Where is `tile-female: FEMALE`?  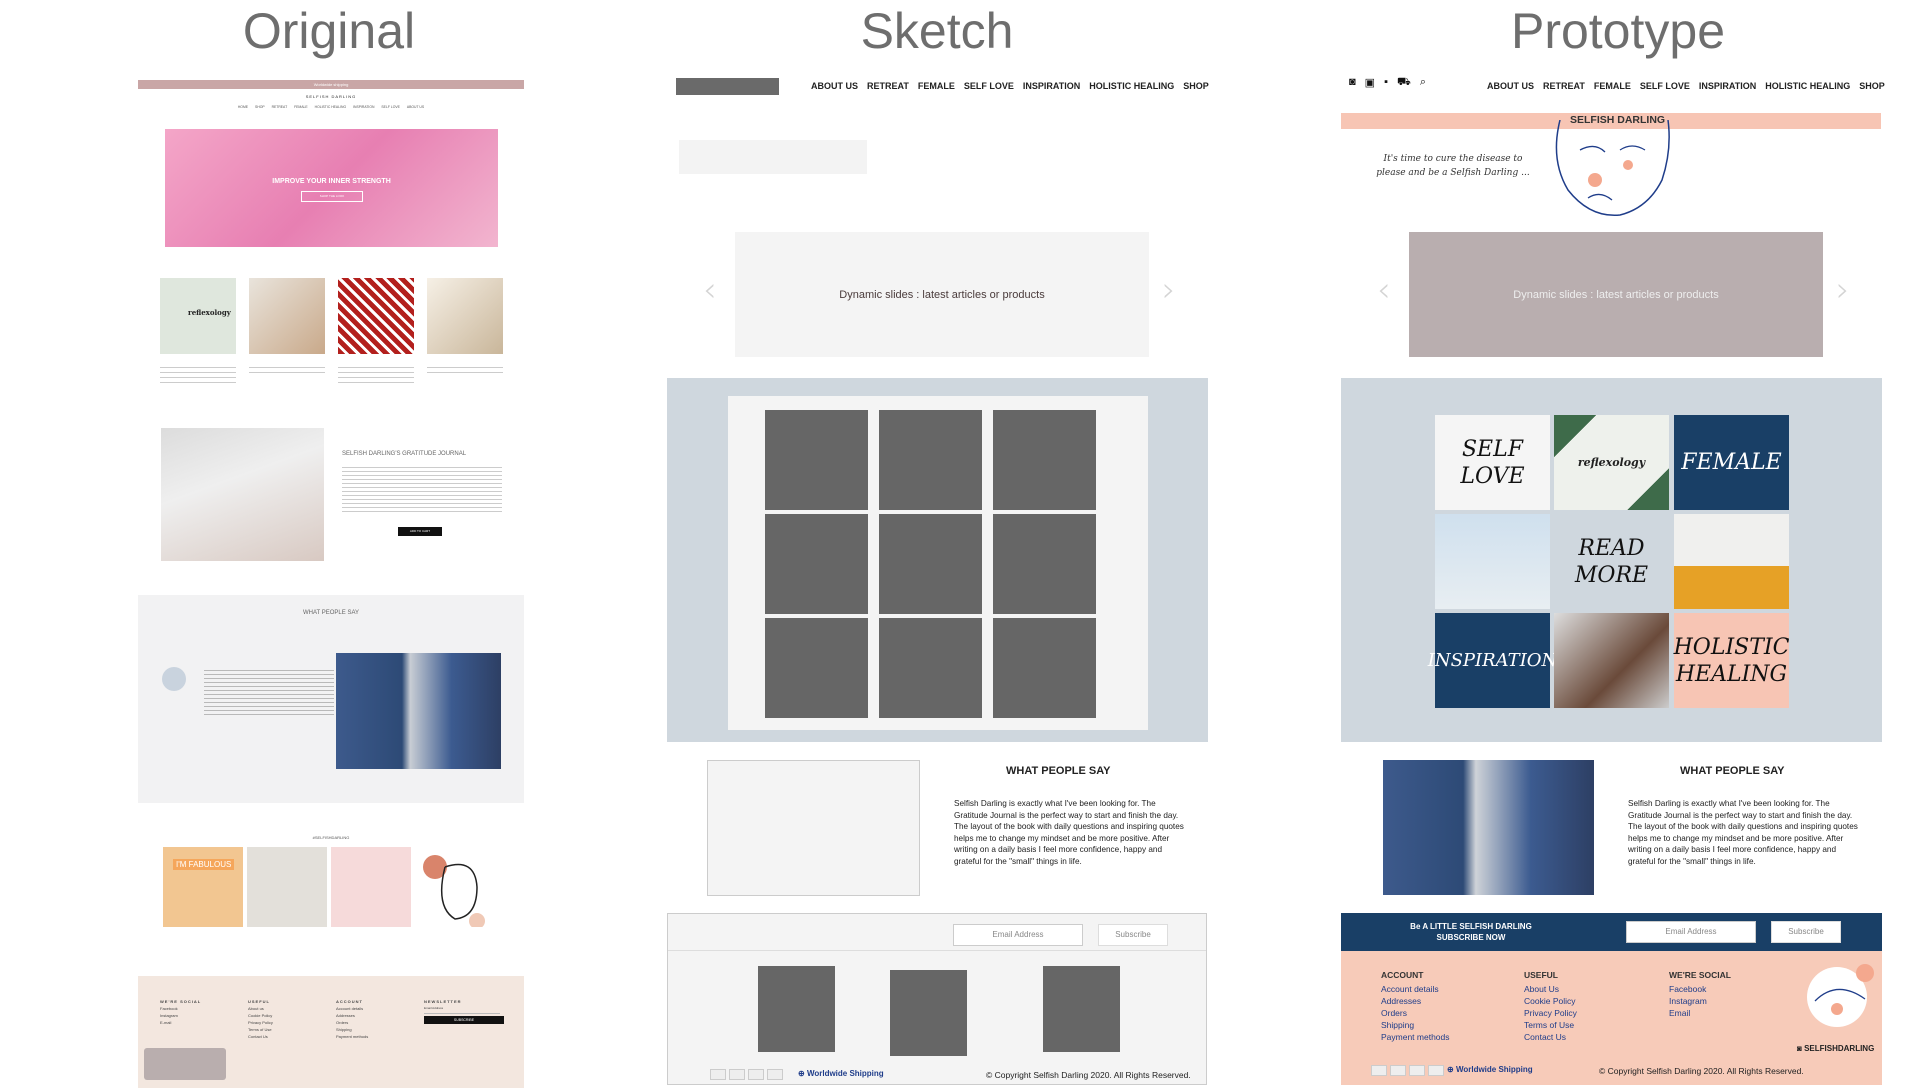
tile-female: FEMALE is located at coordinates (1731, 462).